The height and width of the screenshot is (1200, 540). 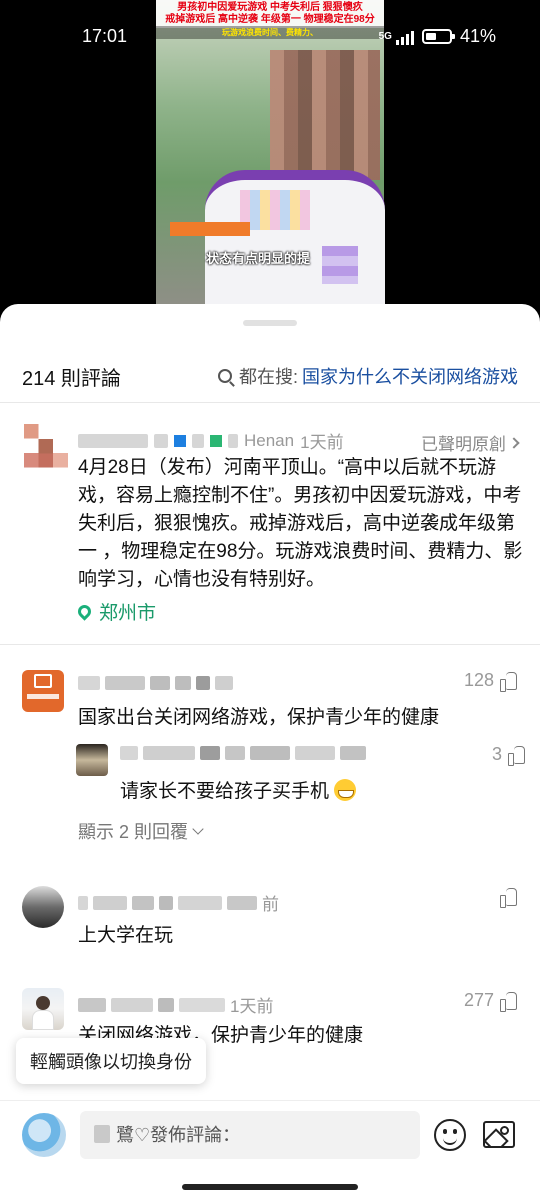 What do you see at coordinates (270, 1187) in the screenshot?
I see `home-indicator` at bounding box center [270, 1187].